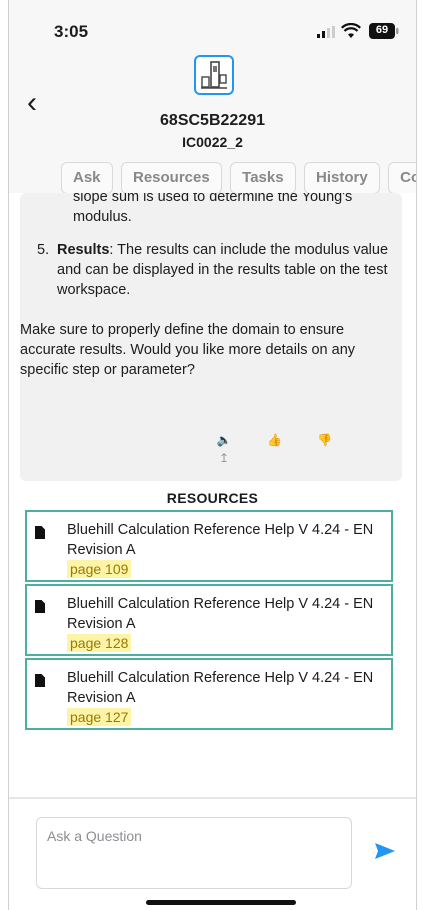 Image resolution: width=423 pixels, height=910 pixels. What do you see at coordinates (221, 902) in the screenshot?
I see `home-indicator` at bounding box center [221, 902].